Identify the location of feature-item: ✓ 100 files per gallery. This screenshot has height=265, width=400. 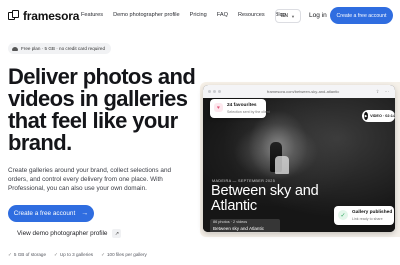
(124, 255).